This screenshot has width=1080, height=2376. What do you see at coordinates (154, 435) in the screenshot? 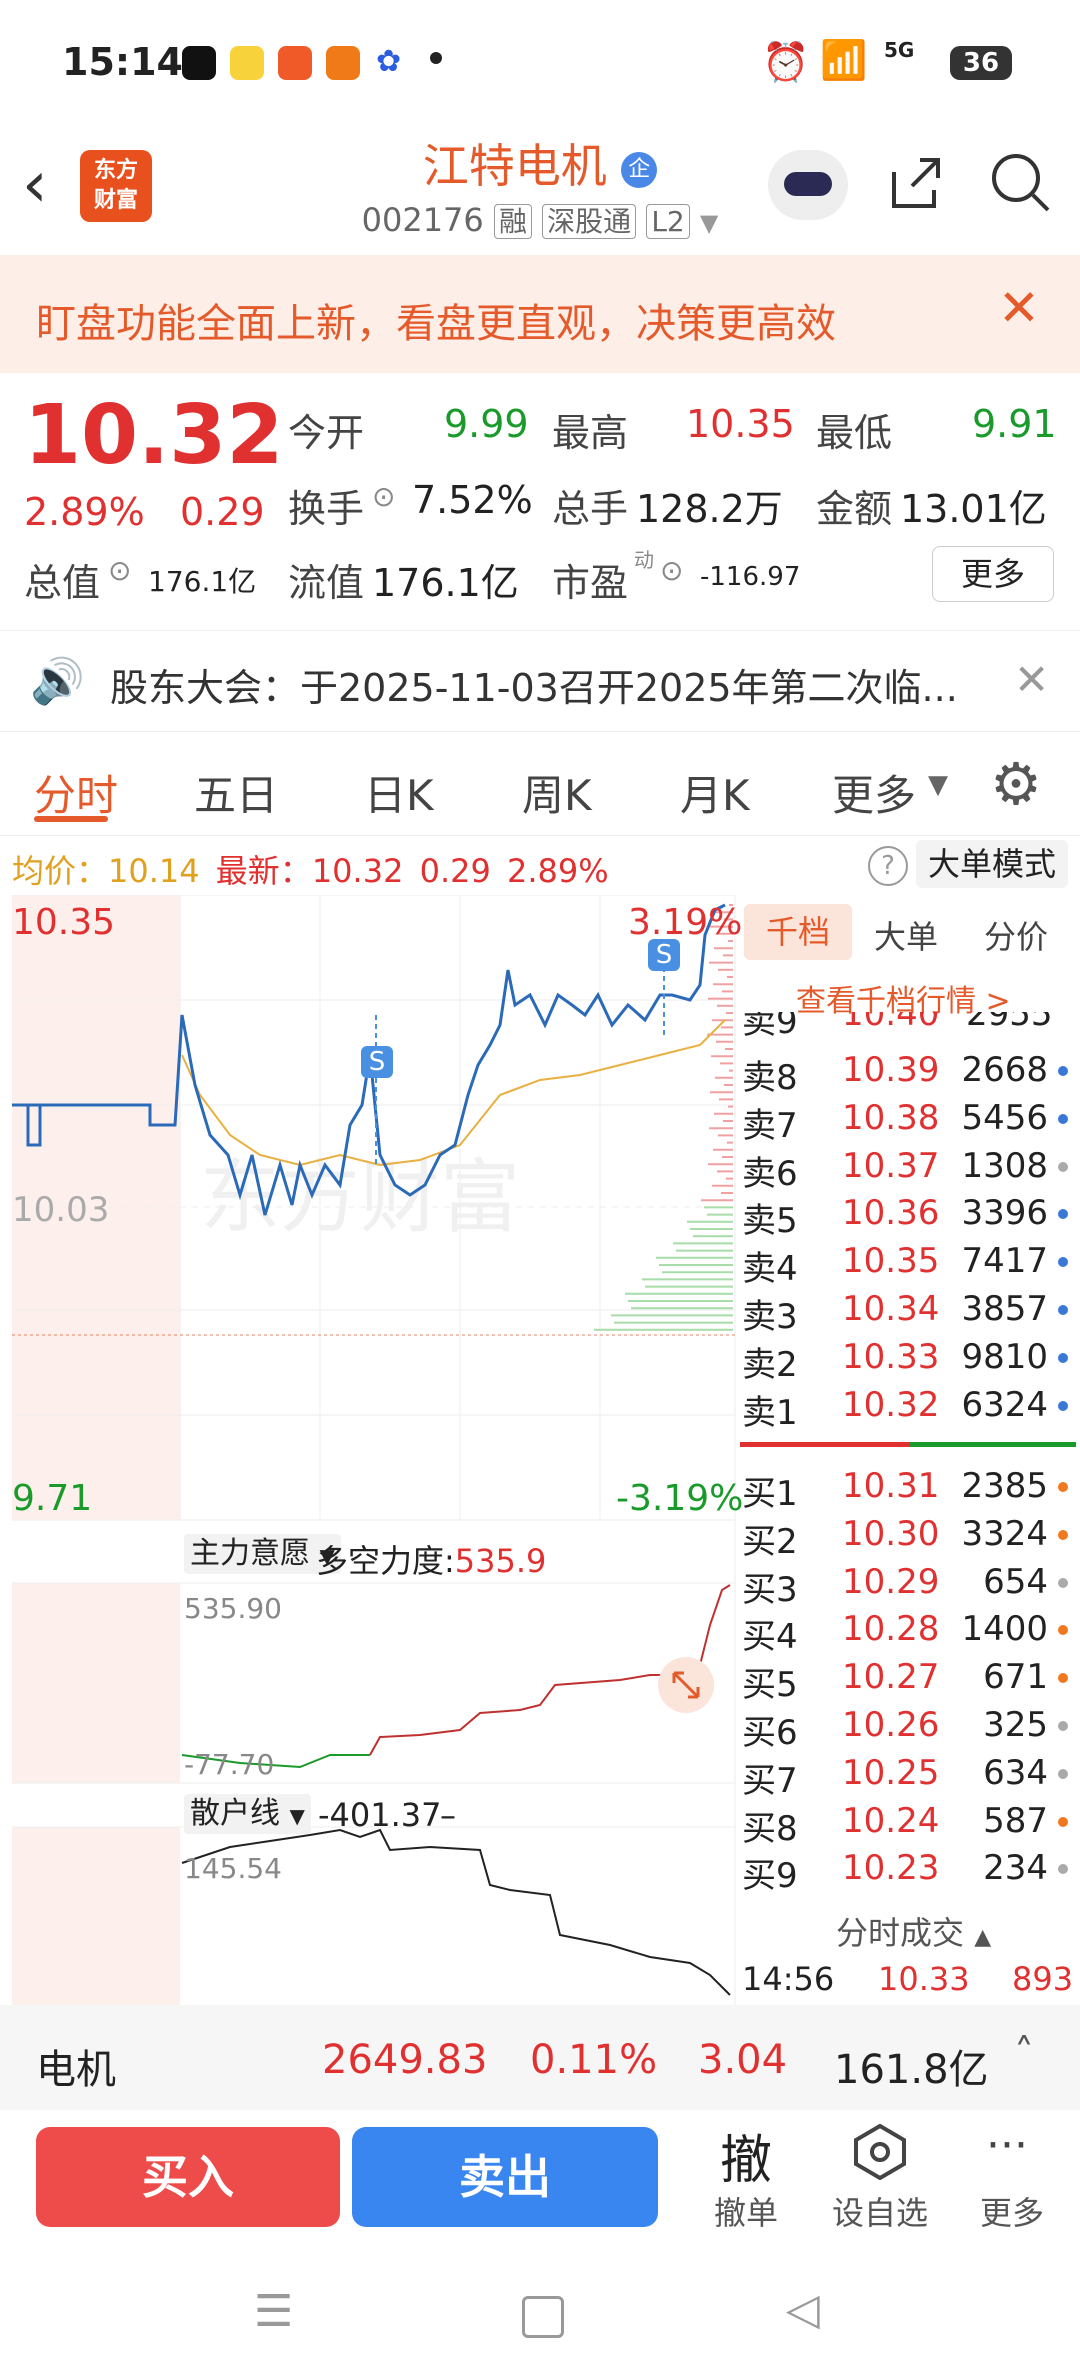
I see `last-price: 10.32` at bounding box center [154, 435].